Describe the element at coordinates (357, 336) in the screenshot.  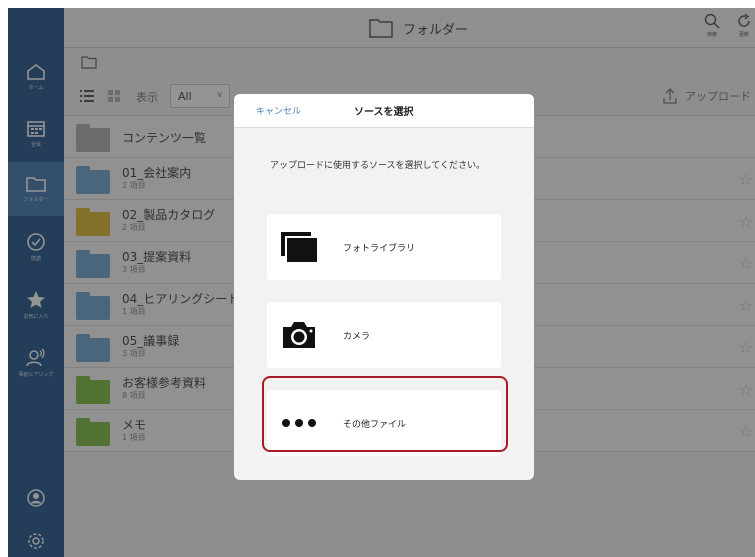
I see `option-label: カメラ` at that location.